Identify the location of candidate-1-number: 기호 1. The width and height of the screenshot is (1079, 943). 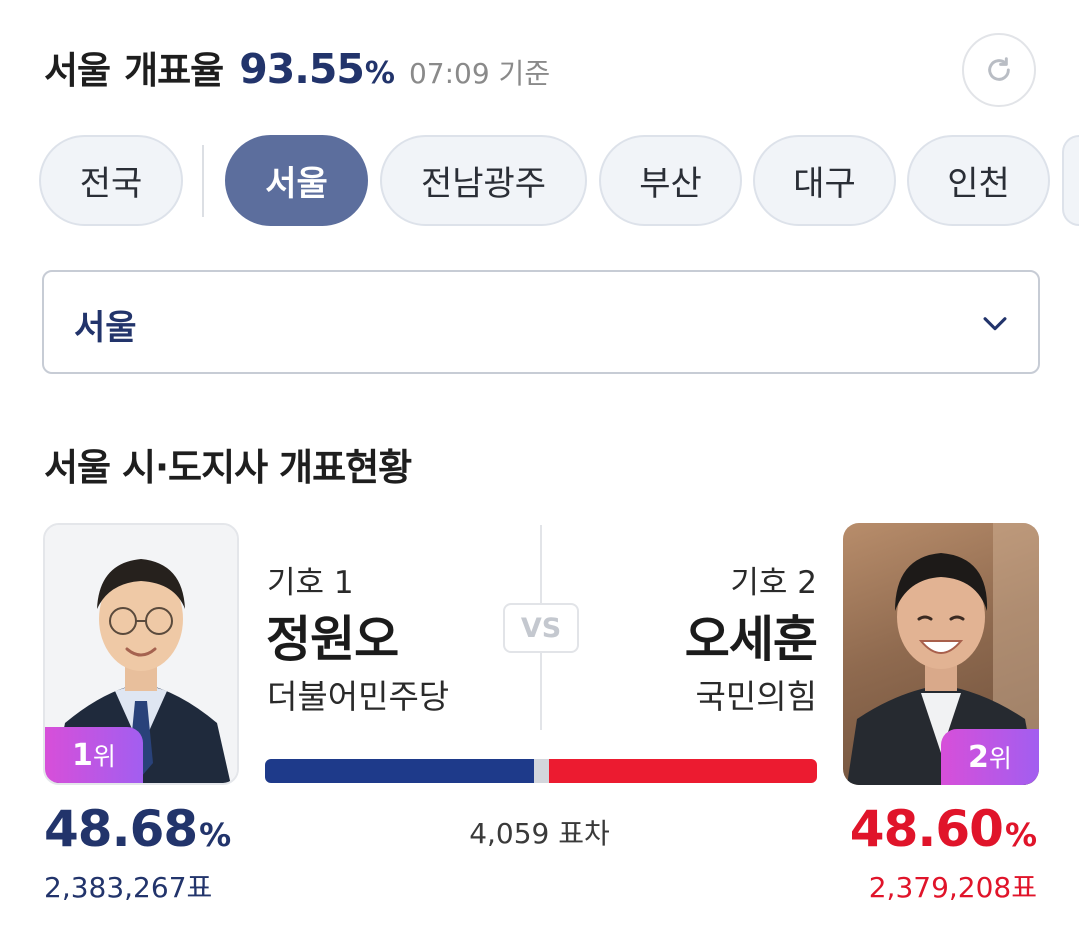
(310, 583).